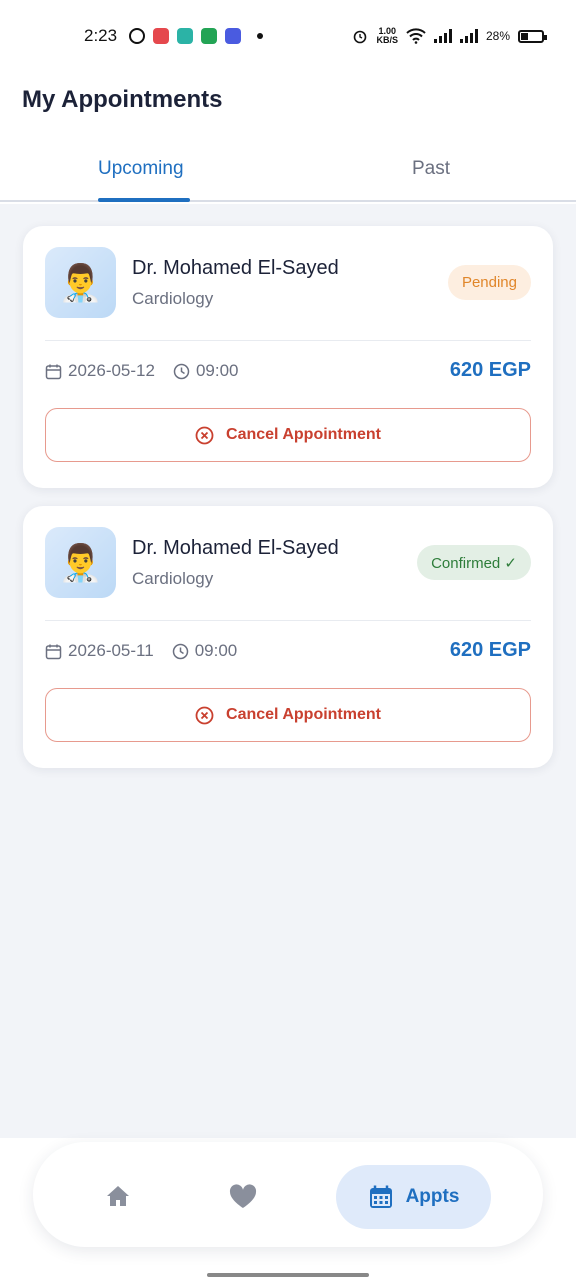 The height and width of the screenshot is (1280, 576). I want to click on tab-upcoming: Upcoming, so click(141, 169).